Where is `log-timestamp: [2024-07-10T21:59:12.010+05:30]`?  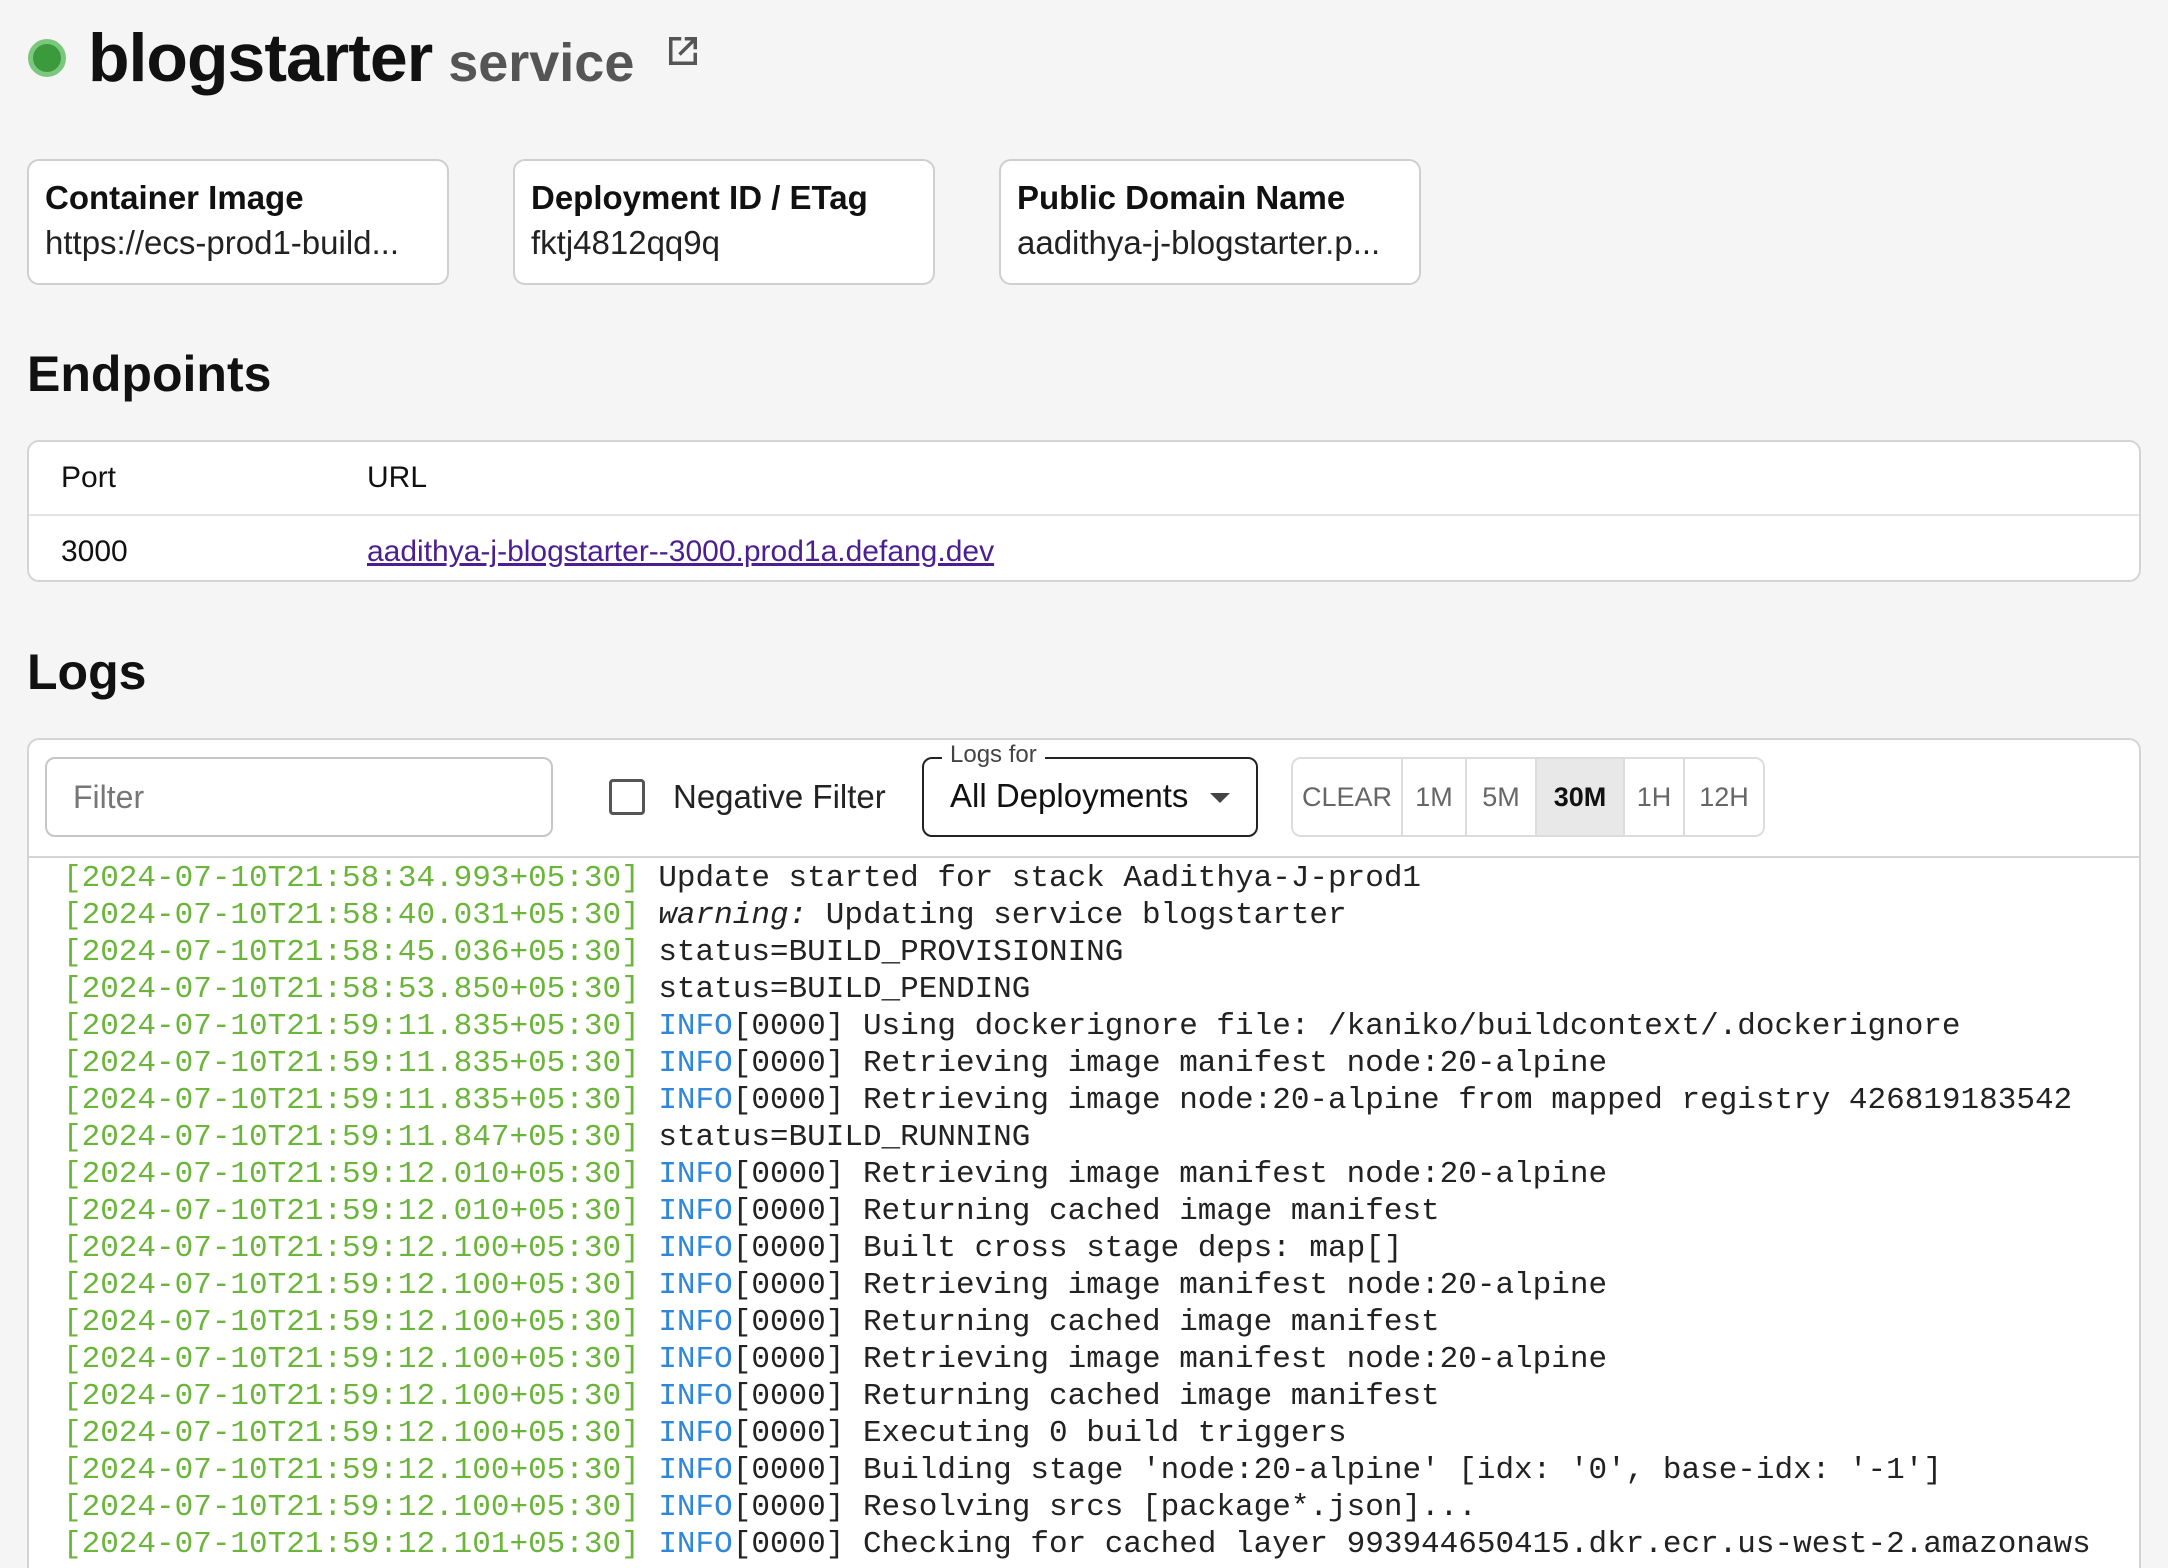 log-timestamp: [2024-07-10T21:59:12.010+05:30] is located at coordinates (351, 1174).